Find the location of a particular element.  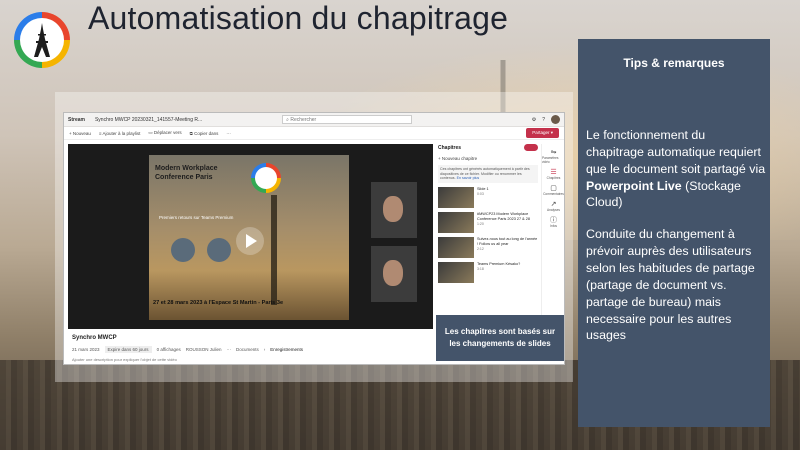

chapters-heading: Chapitres is located at coordinates (450, 147).